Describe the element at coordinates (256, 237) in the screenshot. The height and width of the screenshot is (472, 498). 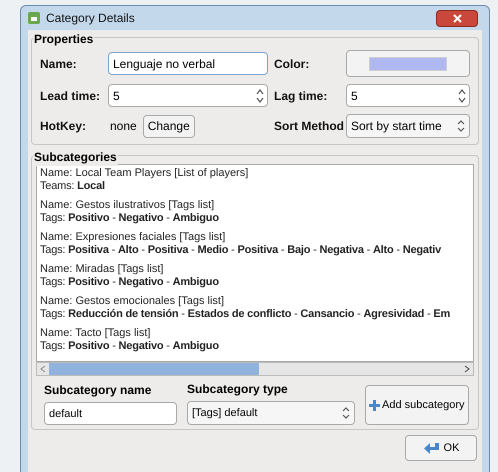
I see `subcategory-name: Name: Expresiones faciales [Tags list]` at that location.